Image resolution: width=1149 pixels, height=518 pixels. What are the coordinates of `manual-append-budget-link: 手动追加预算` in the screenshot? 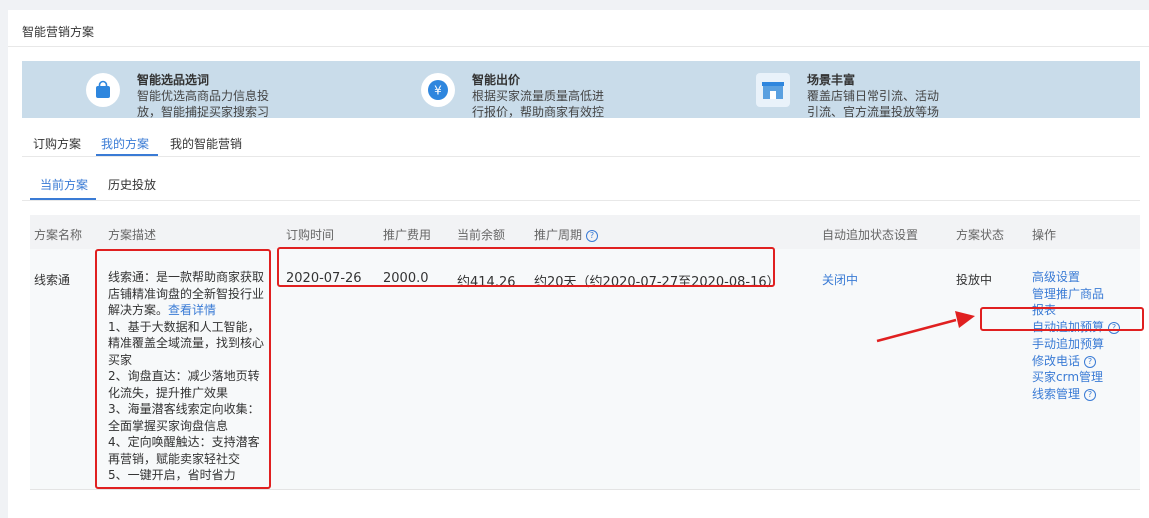 It's located at (1076, 344).